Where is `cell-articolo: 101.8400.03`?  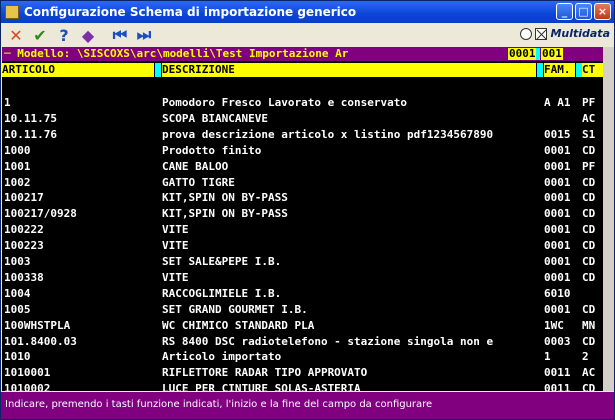 cell-articolo: 101.8400.03 is located at coordinates (40, 341).